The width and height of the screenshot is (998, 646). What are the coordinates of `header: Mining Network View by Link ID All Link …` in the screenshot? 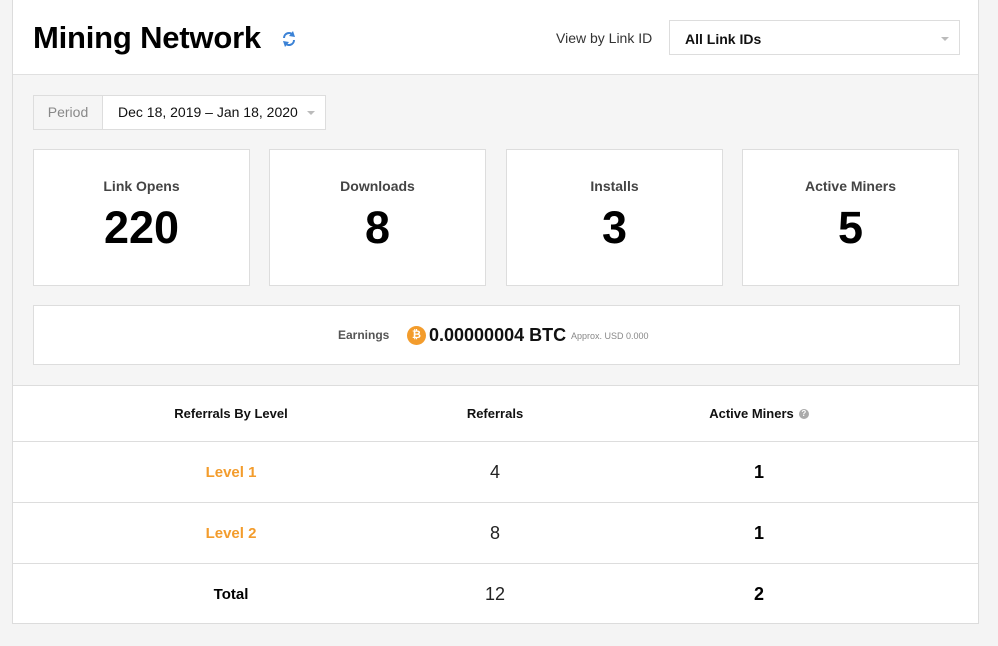 It's located at (495, 37).